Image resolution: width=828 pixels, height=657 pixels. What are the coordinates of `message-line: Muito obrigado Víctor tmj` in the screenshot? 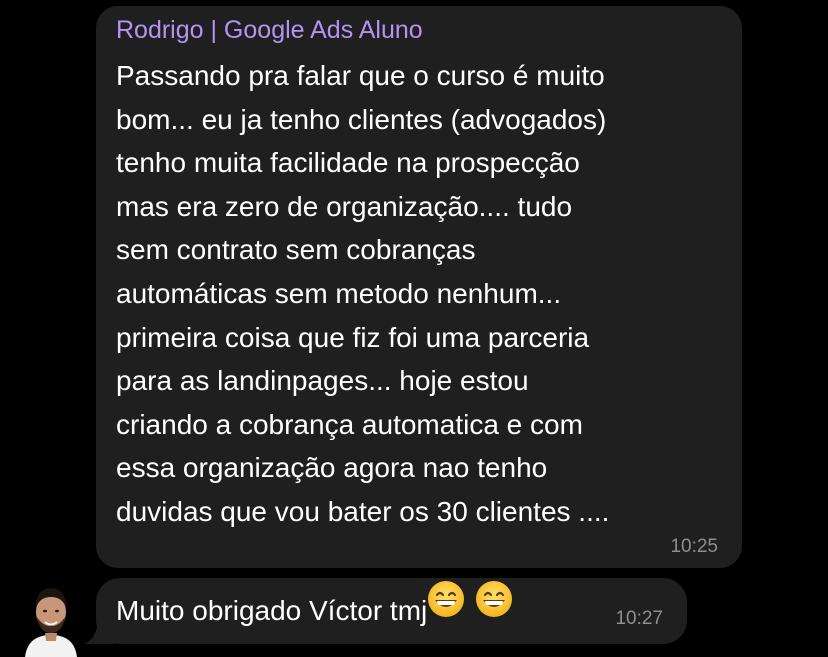 It's located at (272, 610).